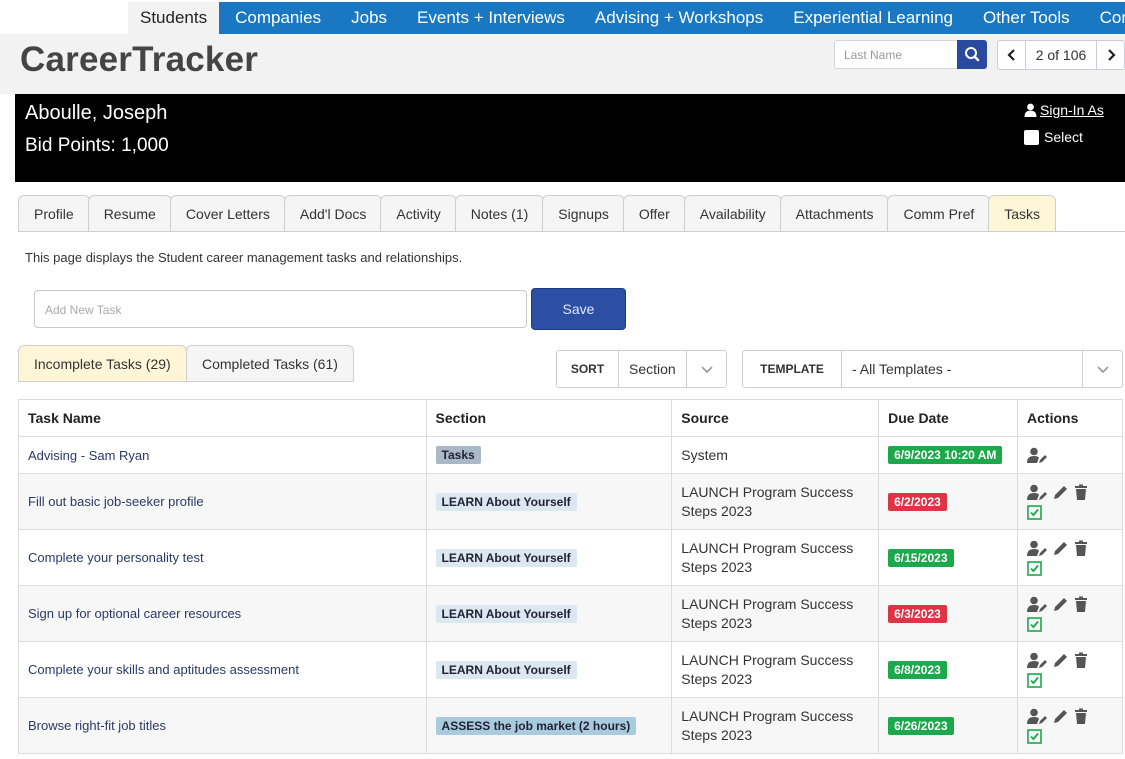 This screenshot has height=759, width=1125. What do you see at coordinates (948, 418) in the screenshot?
I see `column-header-due-date: Due Date` at bounding box center [948, 418].